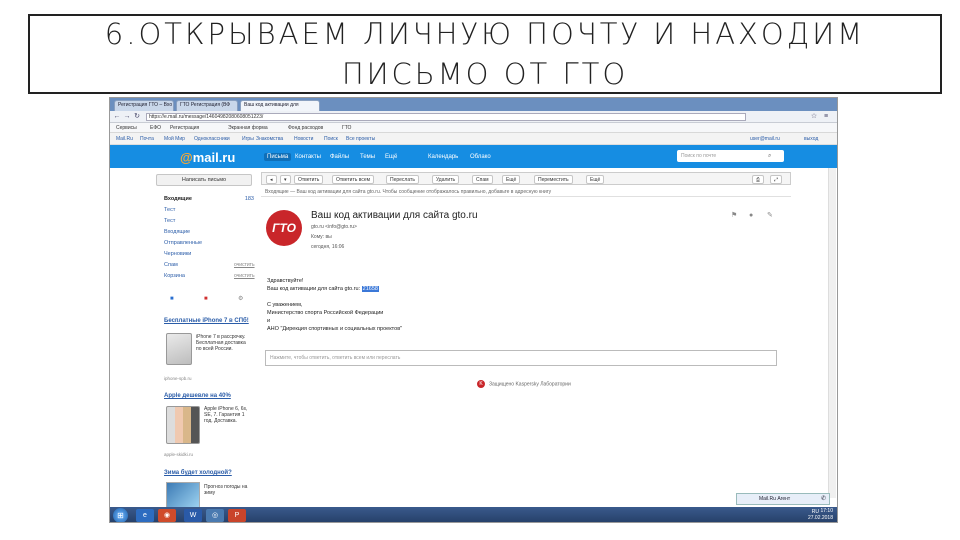 The width and height of the screenshot is (960, 540). I want to click on message-subject: Ваш код активации для сайта gto.ru, so click(394, 215).